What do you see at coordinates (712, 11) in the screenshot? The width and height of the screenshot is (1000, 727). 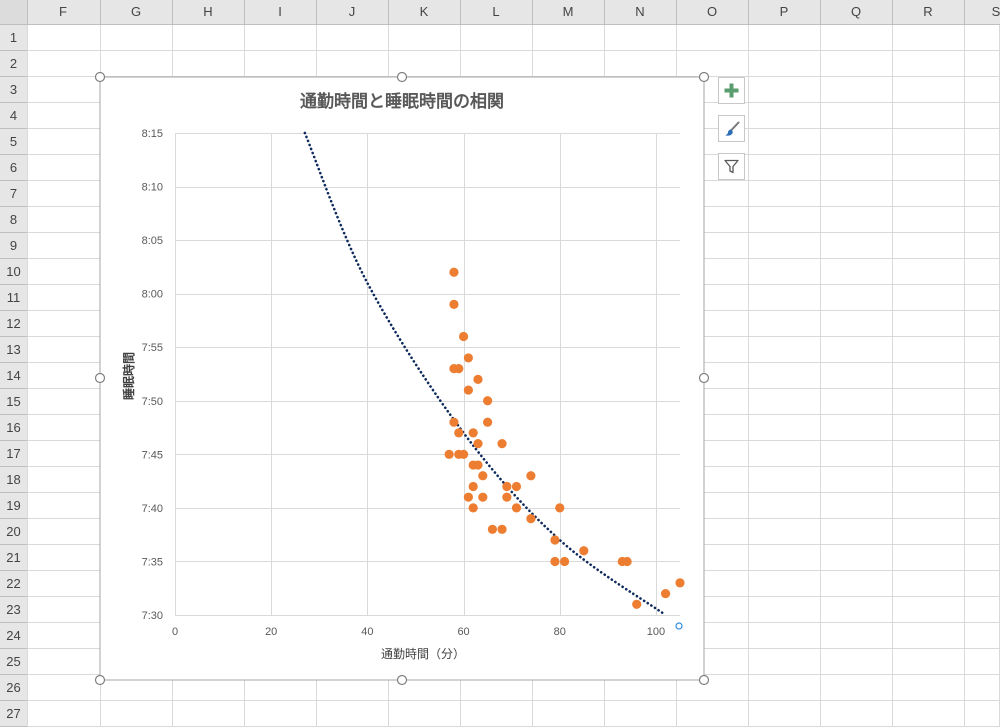 I see `column-header-o: O` at bounding box center [712, 11].